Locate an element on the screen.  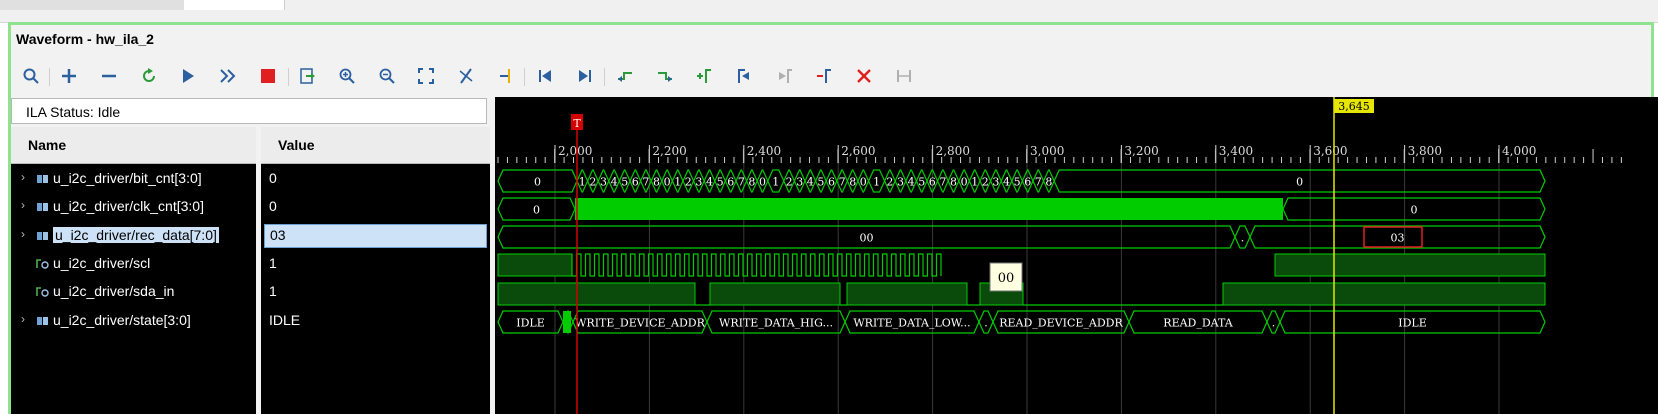
go-to-cursor-icon is located at coordinates (506, 76).